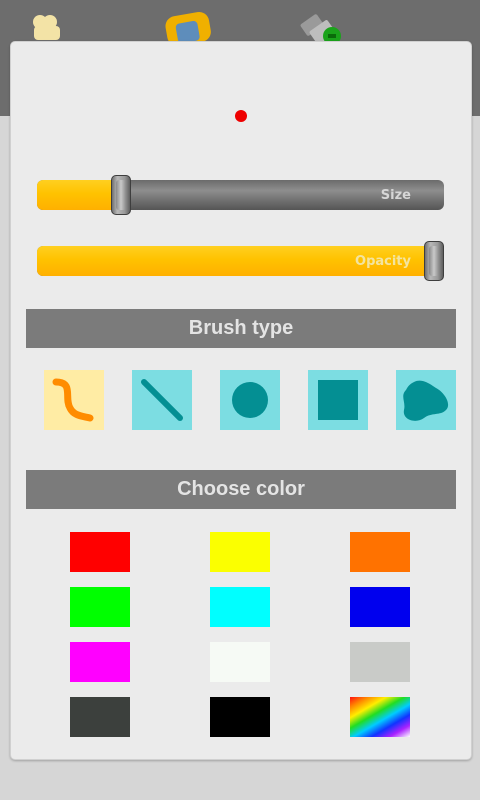  What do you see at coordinates (240, 261) in the screenshot?
I see `opacity-slider: Opacity` at bounding box center [240, 261].